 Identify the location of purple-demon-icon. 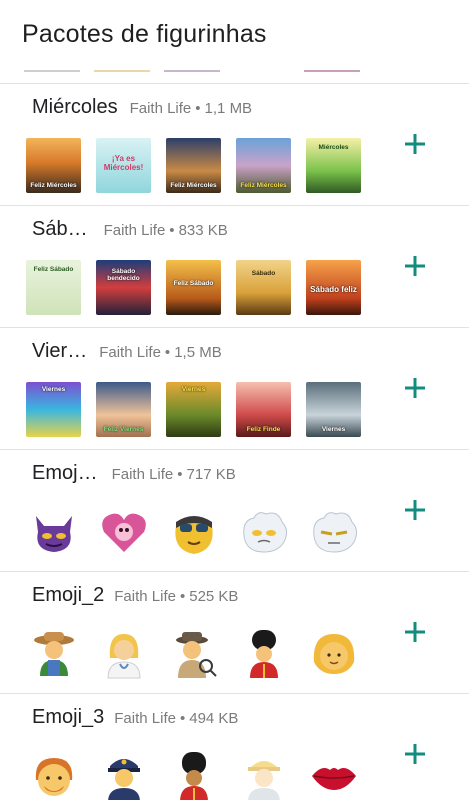
(53, 531).